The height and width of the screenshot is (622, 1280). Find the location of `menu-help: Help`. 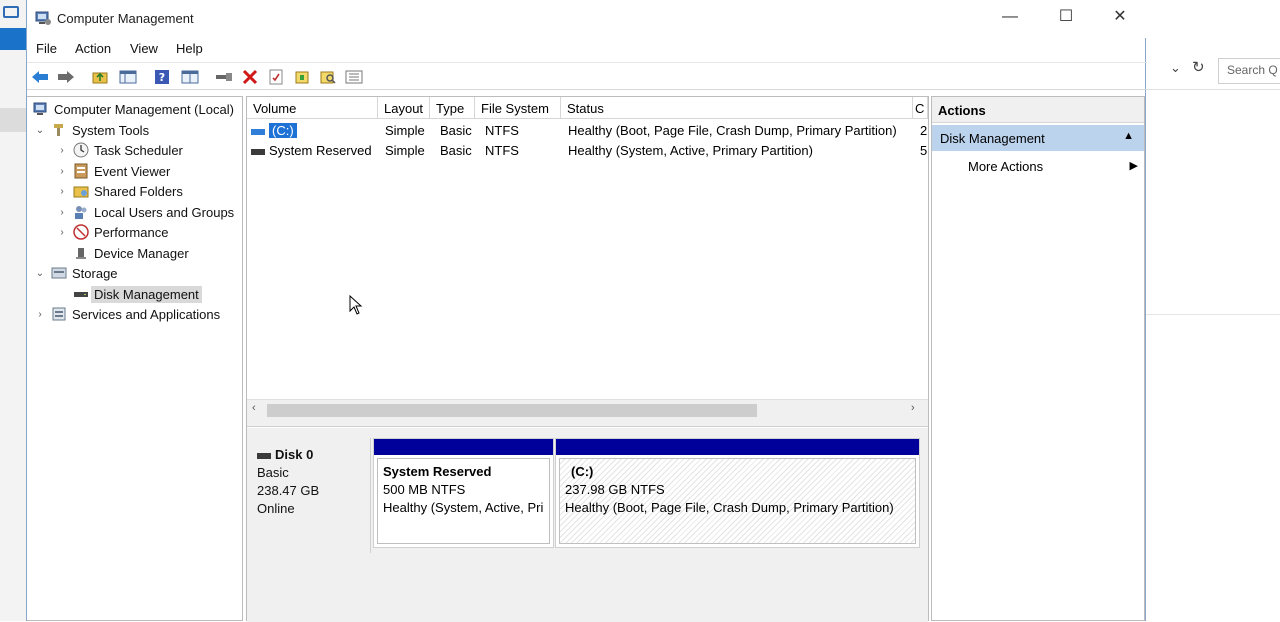

menu-help: Help is located at coordinates (189, 48).